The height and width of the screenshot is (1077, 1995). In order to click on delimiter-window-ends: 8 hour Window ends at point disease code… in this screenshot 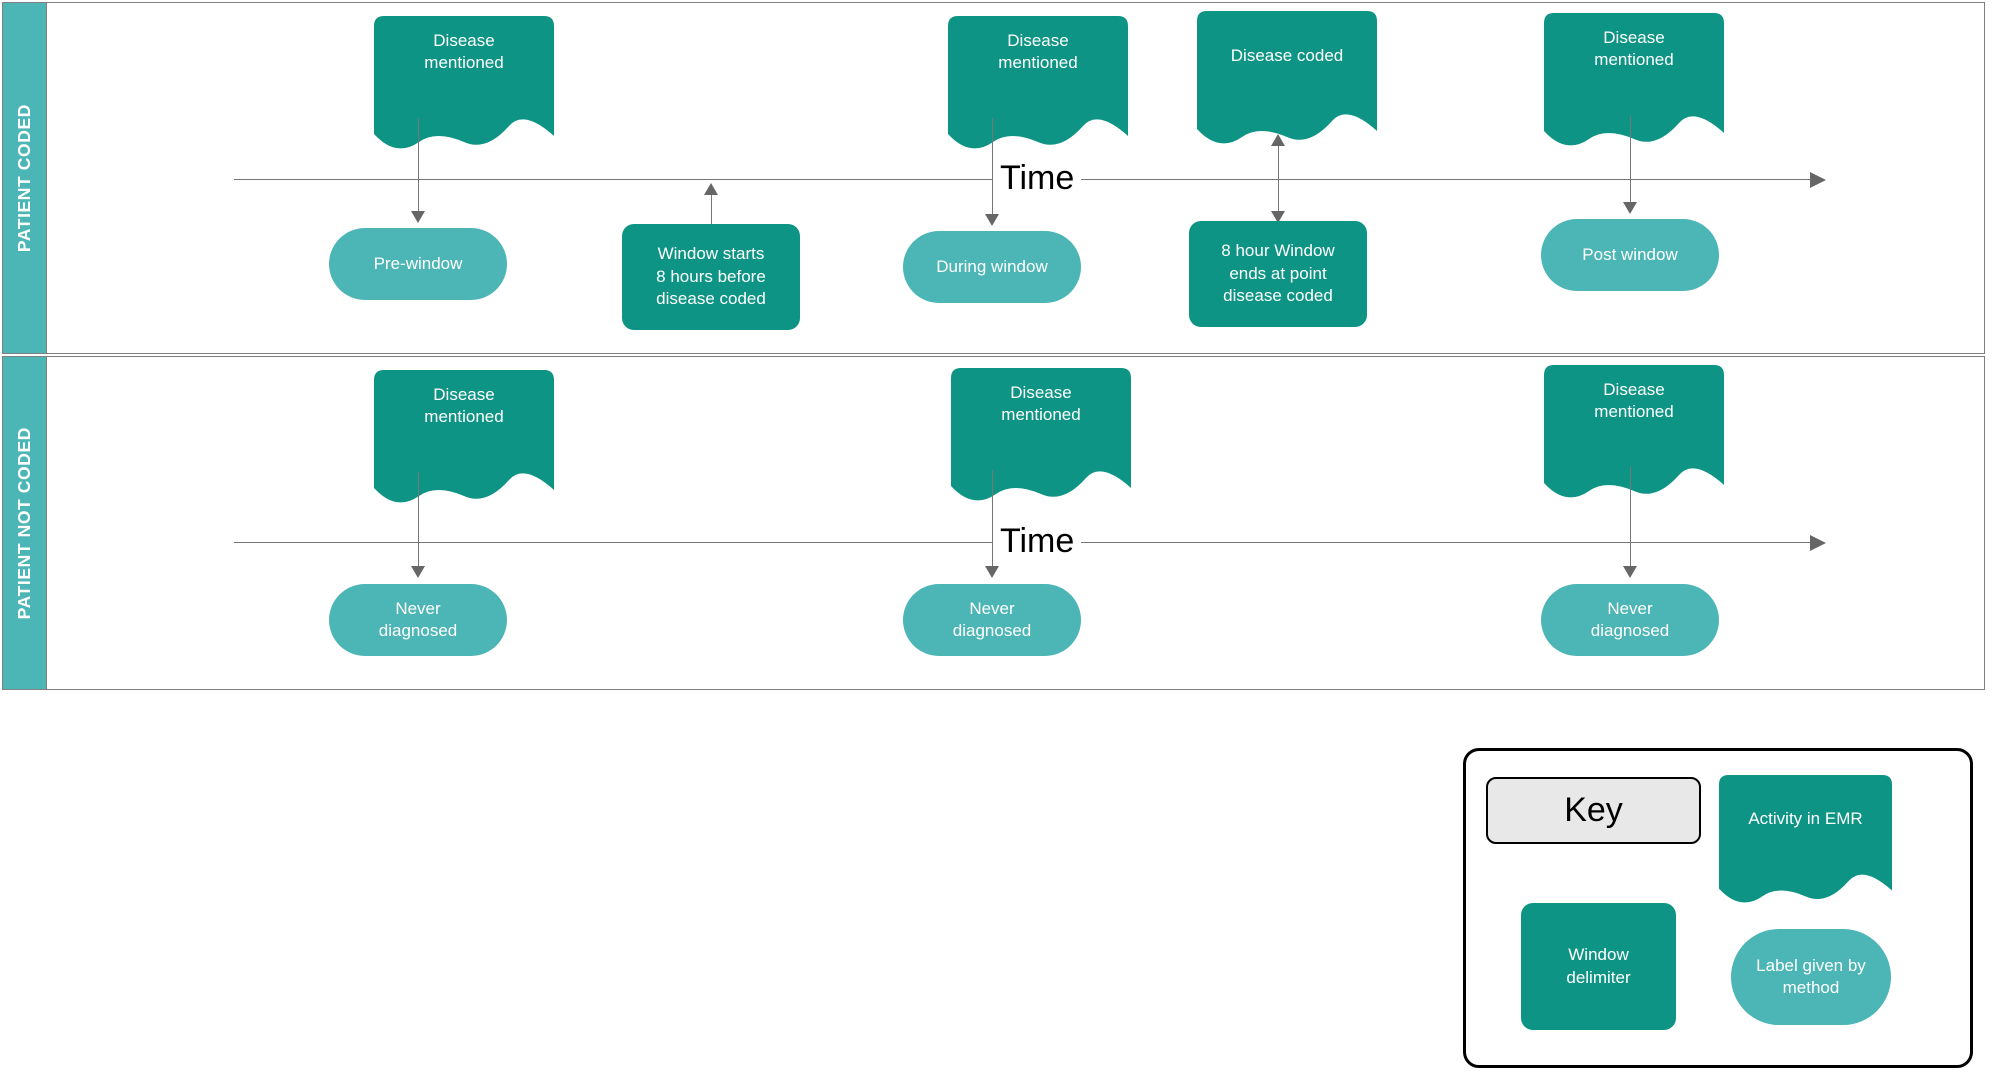, I will do `click(1278, 274)`.